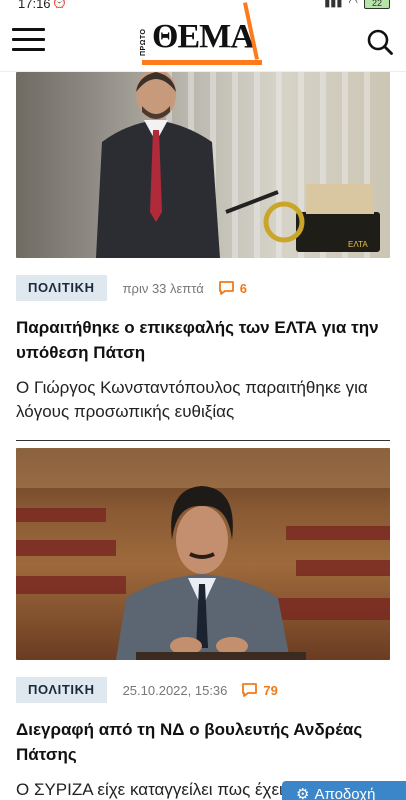  Describe the element at coordinates (34, 5) in the screenshot. I see `status-time: 17:16` at that location.